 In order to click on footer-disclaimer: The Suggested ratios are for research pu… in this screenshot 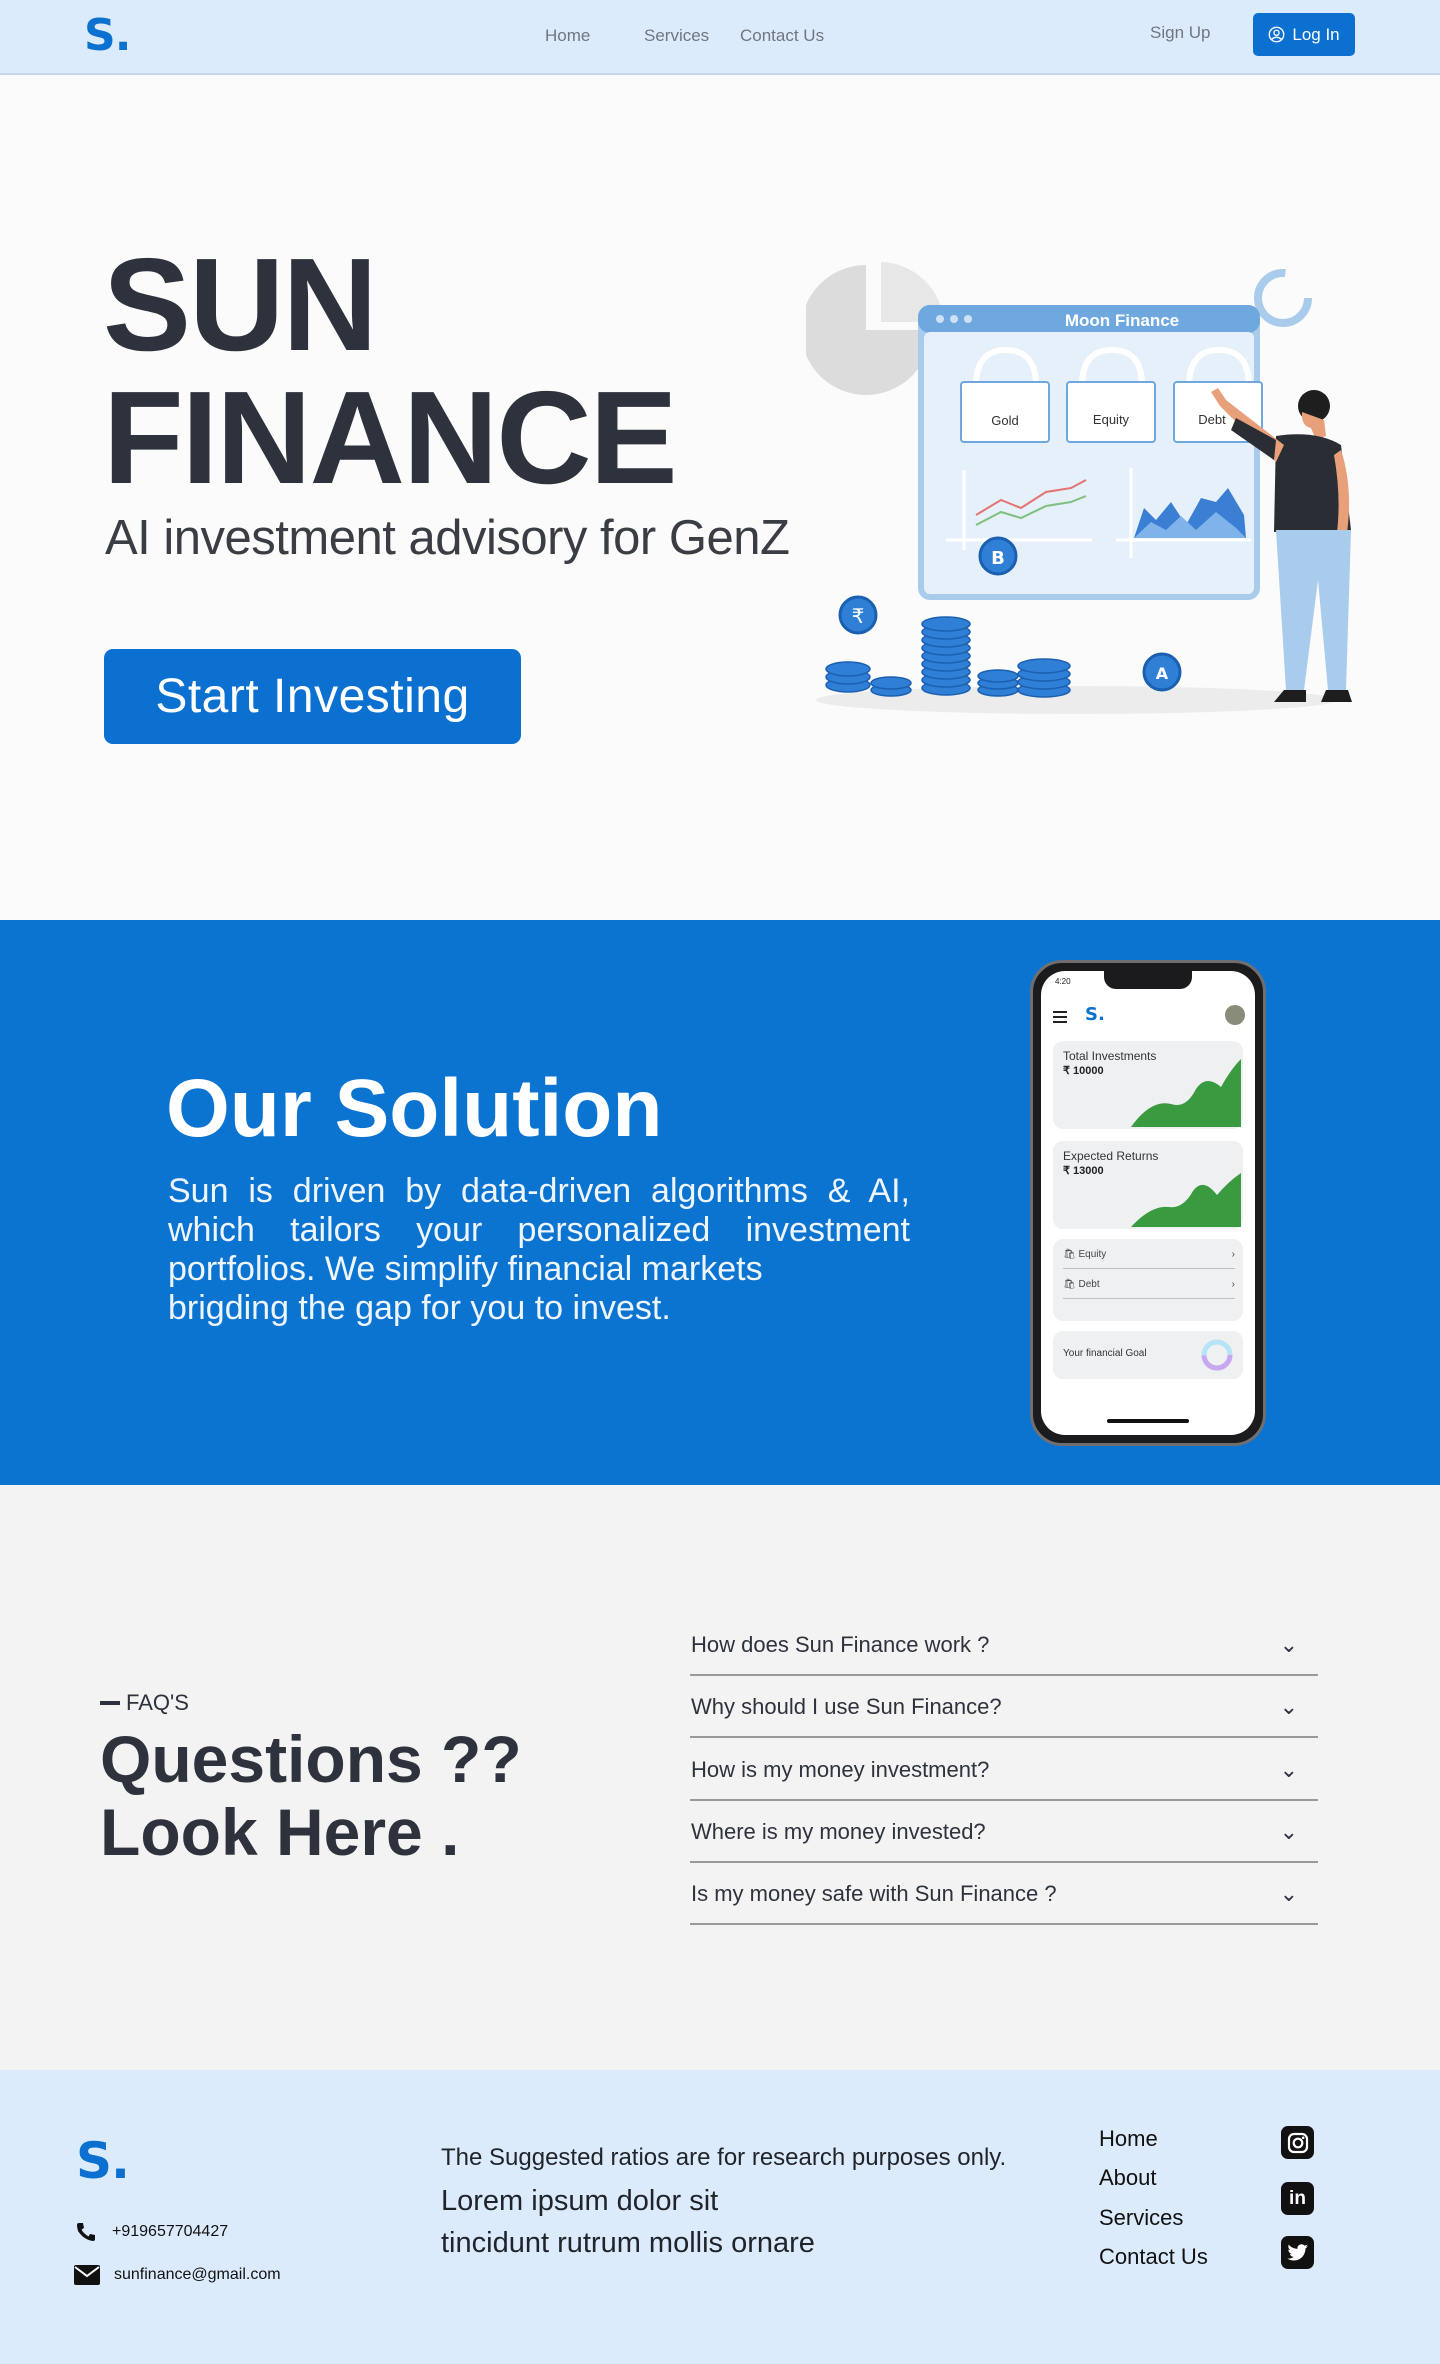, I will do `click(724, 2157)`.